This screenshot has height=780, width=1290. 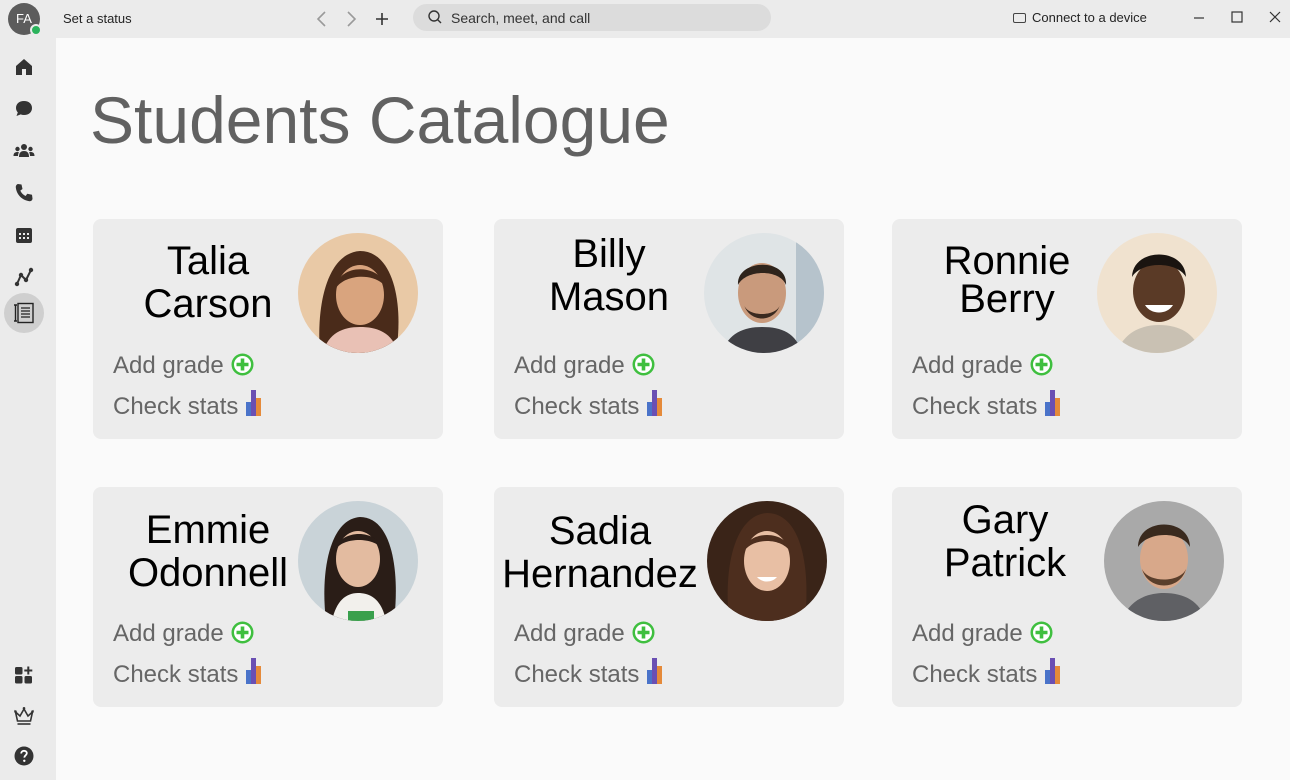 I want to click on student-card-ronnie-berry: Ronnie Berry Add grade Check stats, so click(x=1067, y=329).